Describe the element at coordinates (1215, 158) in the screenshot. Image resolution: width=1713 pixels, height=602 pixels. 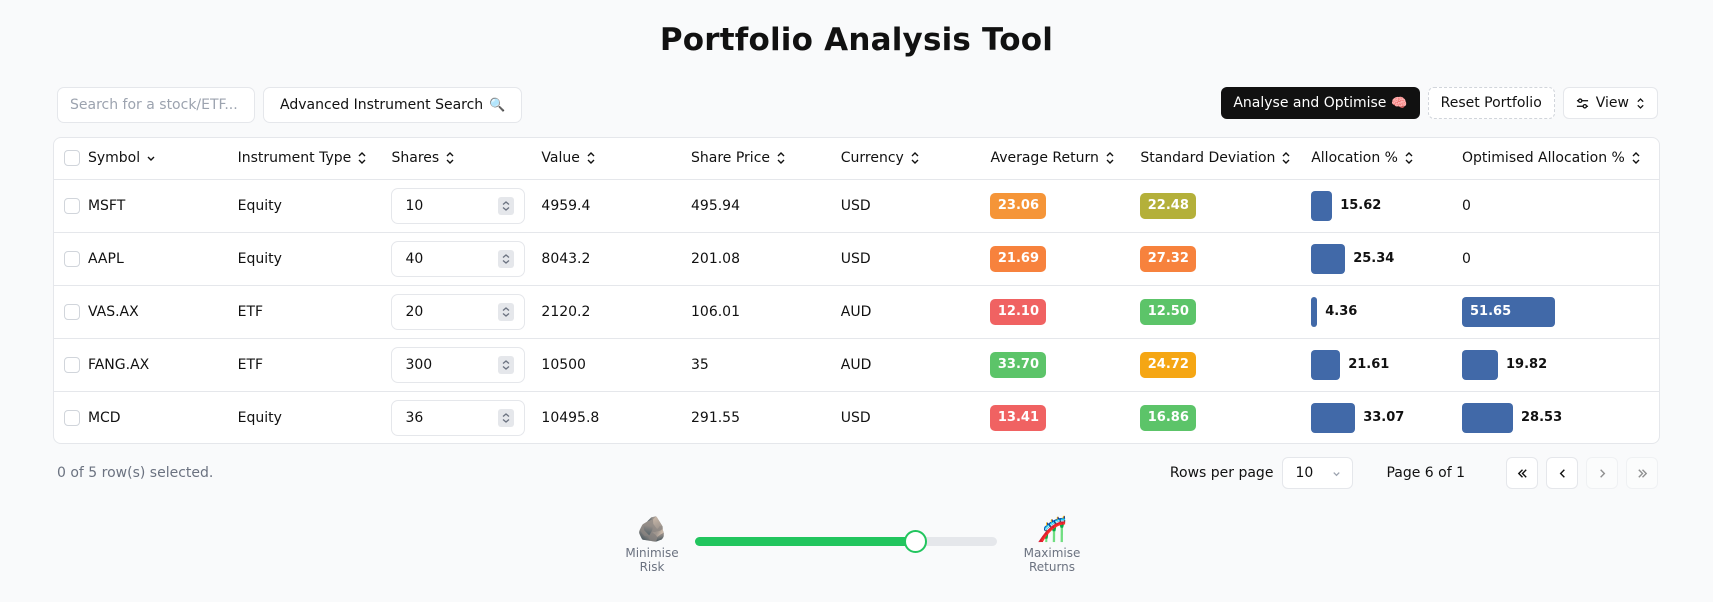
I see `header-standard-deviation: Standard Deviation` at that location.